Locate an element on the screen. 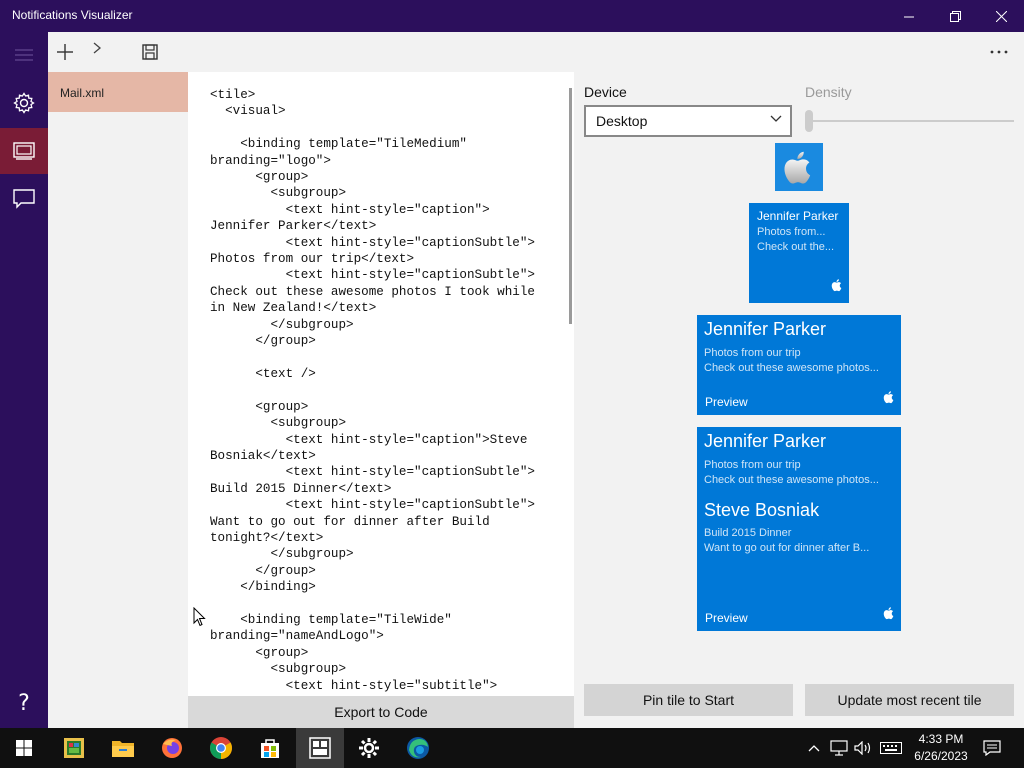  add-button is located at coordinates (65, 52).